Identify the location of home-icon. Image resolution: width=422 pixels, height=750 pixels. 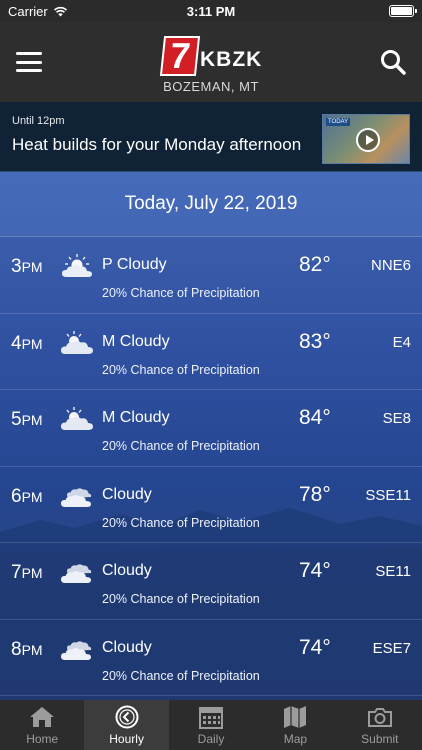
(42, 717).